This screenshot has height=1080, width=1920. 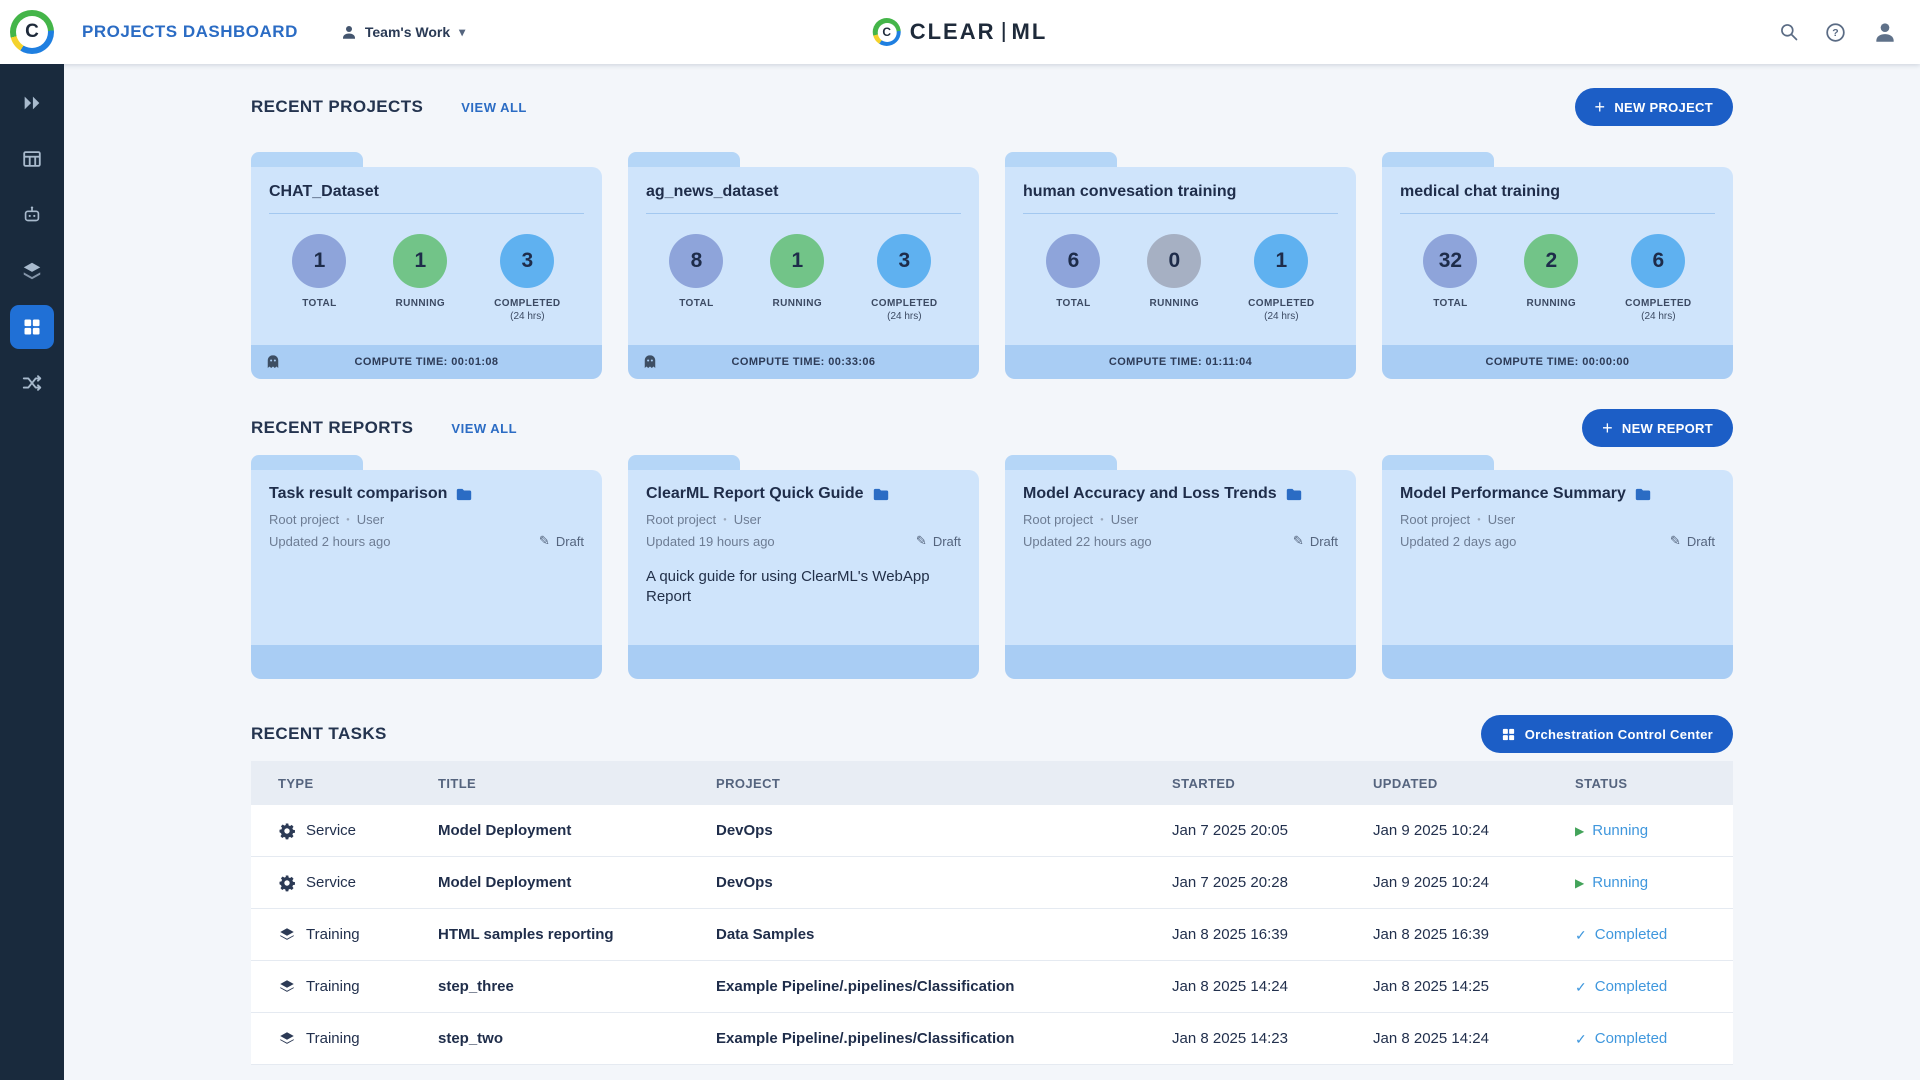 What do you see at coordinates (1658, 261) in the screenshot?
I see `completed-count: 6` at bounding box center [1658, 261].